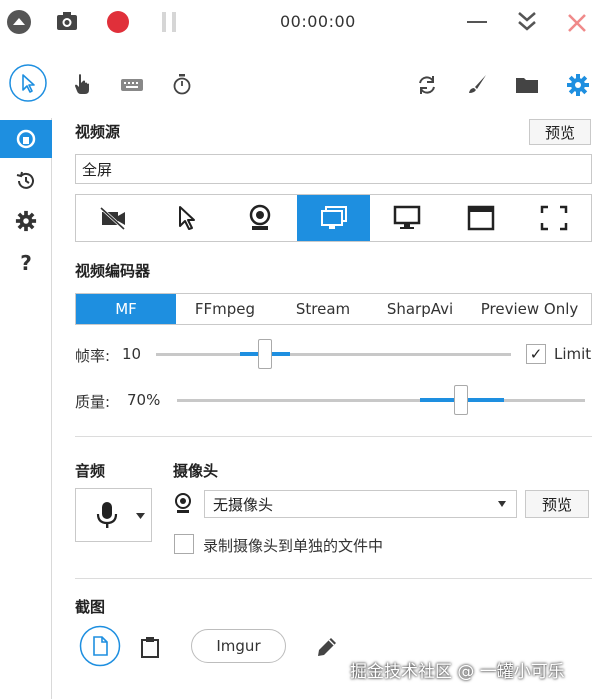 This screenshot has height=699, width=602. What do you see at coordinates (457, 672) in the screenshot?
I see `watermark-text: 掘金技术社区 @ 一罐小可乐` at bounding box center [457, 672].